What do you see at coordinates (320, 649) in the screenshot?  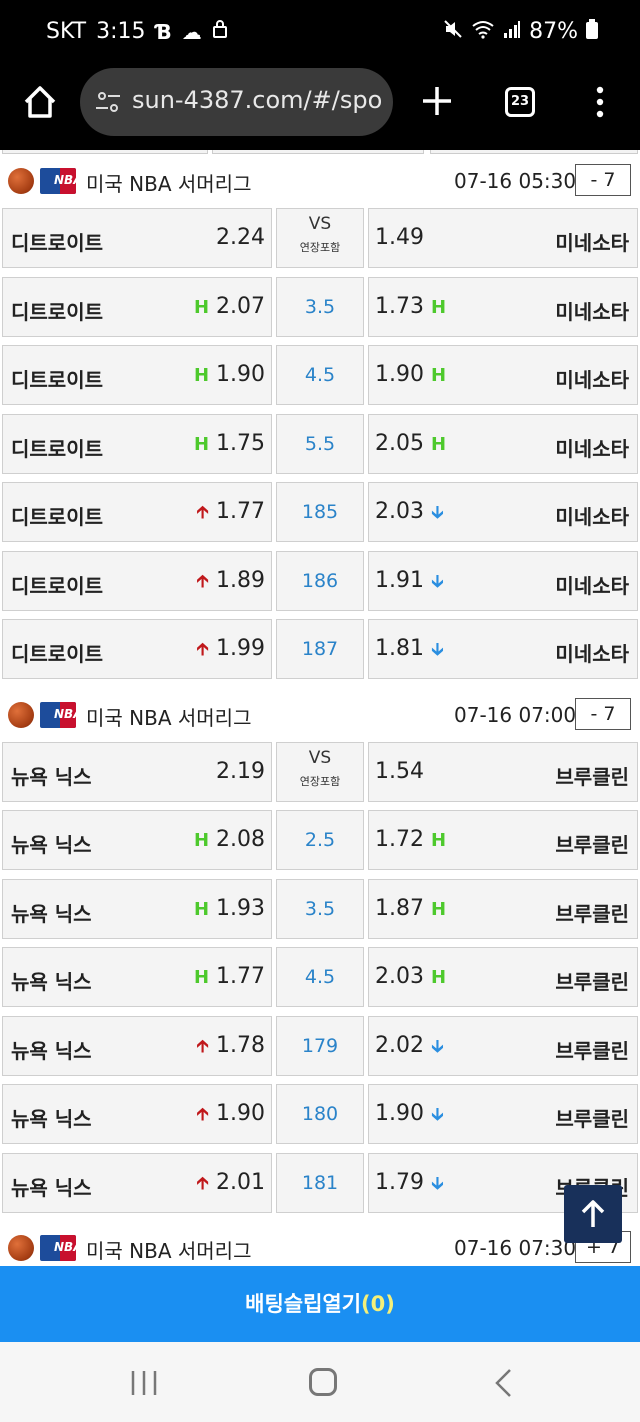 I see `draw-line-button: 187` at bounding box center [320, 649].